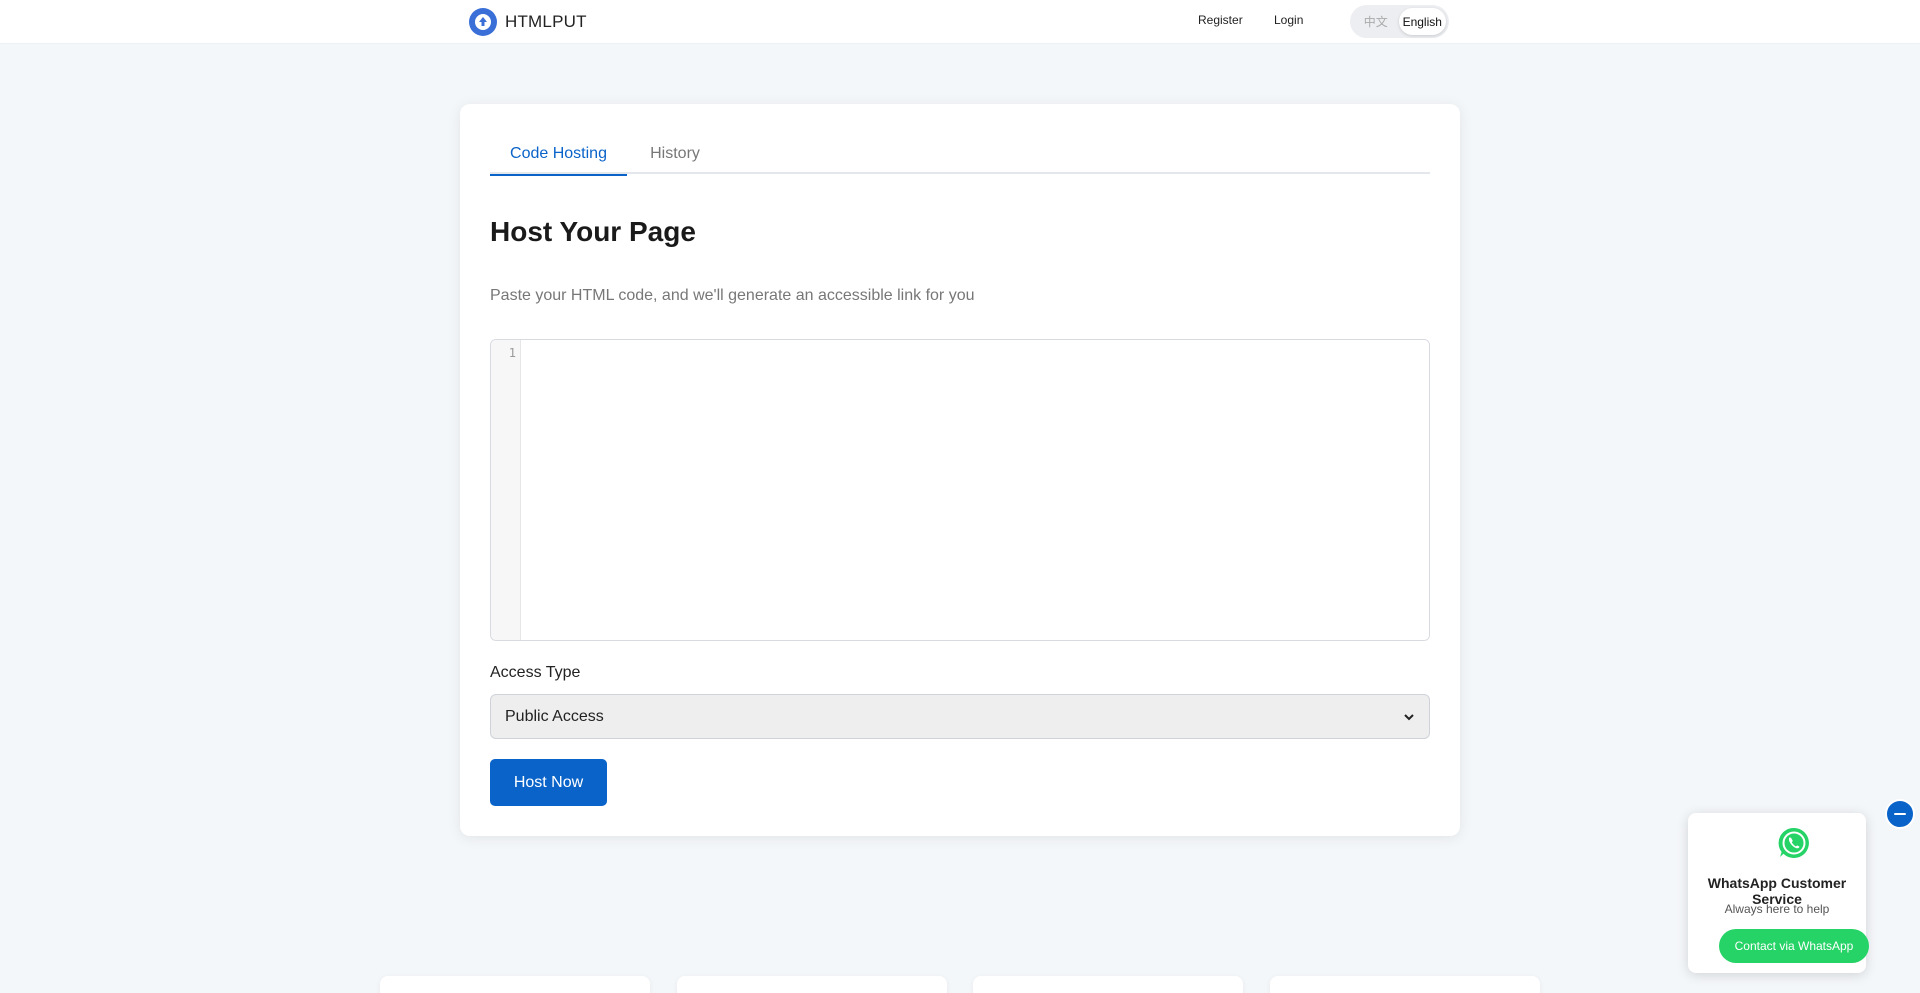 The height and width of the screenshot is (993, 1920). What do you see at coordinates (1376, 21) in the screenshot?
I see `language-option-chinese: 中文` at bounding box center [1376, 21].